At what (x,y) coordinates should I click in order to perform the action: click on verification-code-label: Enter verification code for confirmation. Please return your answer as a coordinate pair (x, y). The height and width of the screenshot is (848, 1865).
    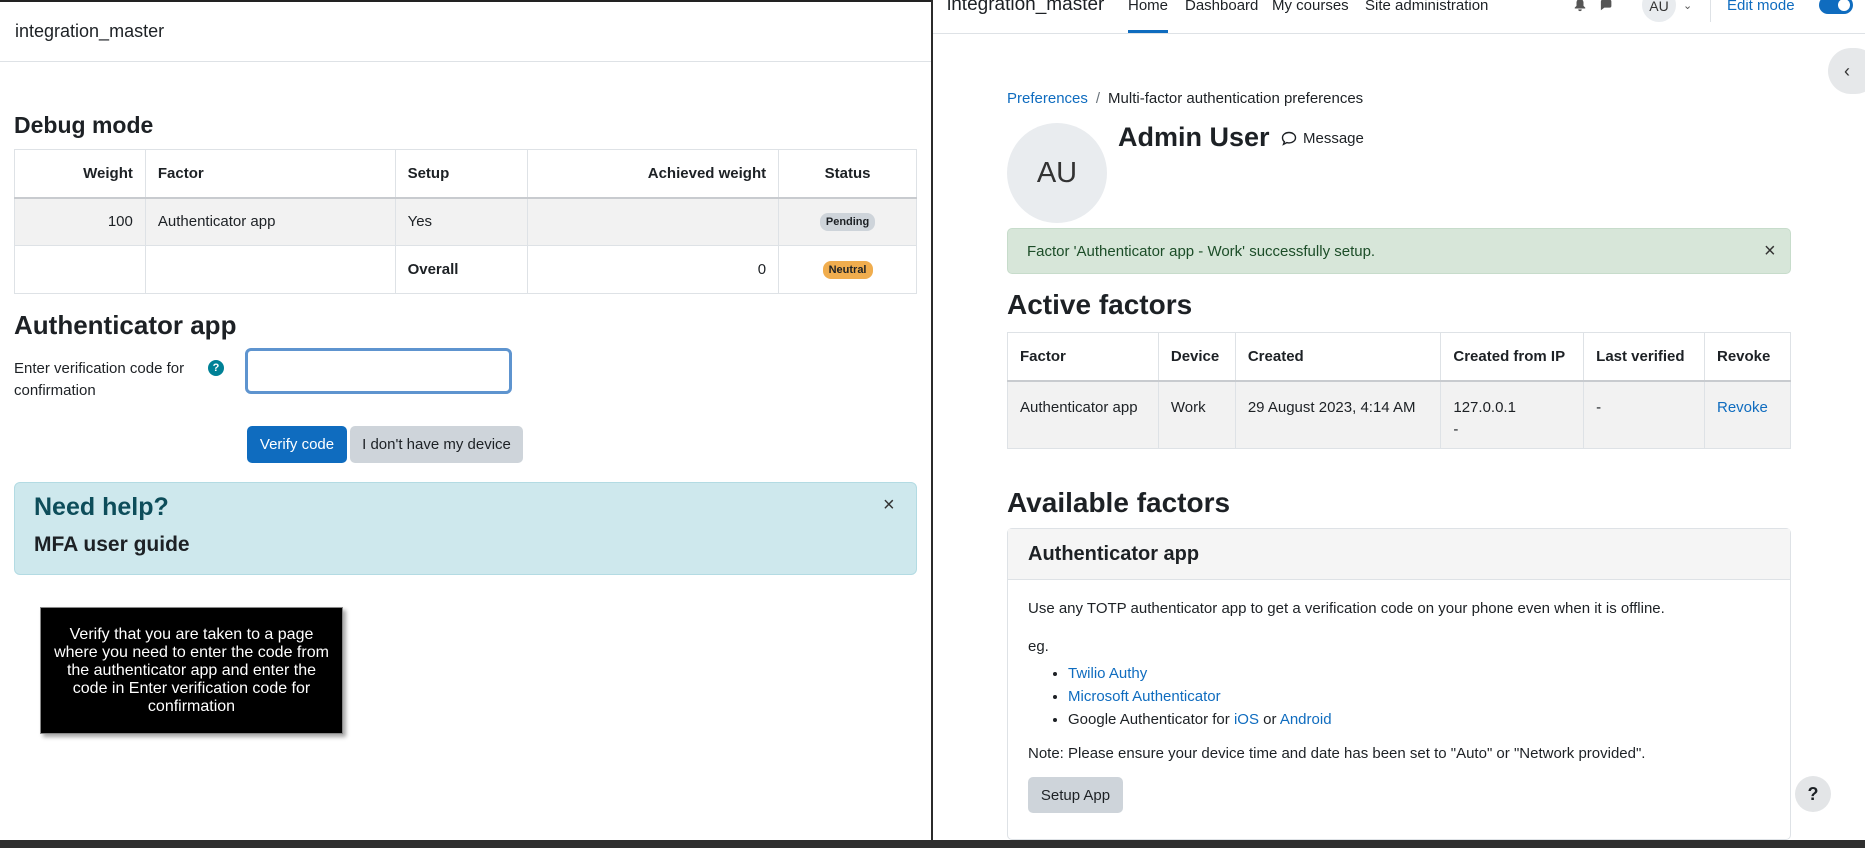
    Looking at the image, I should click on (99, 379).